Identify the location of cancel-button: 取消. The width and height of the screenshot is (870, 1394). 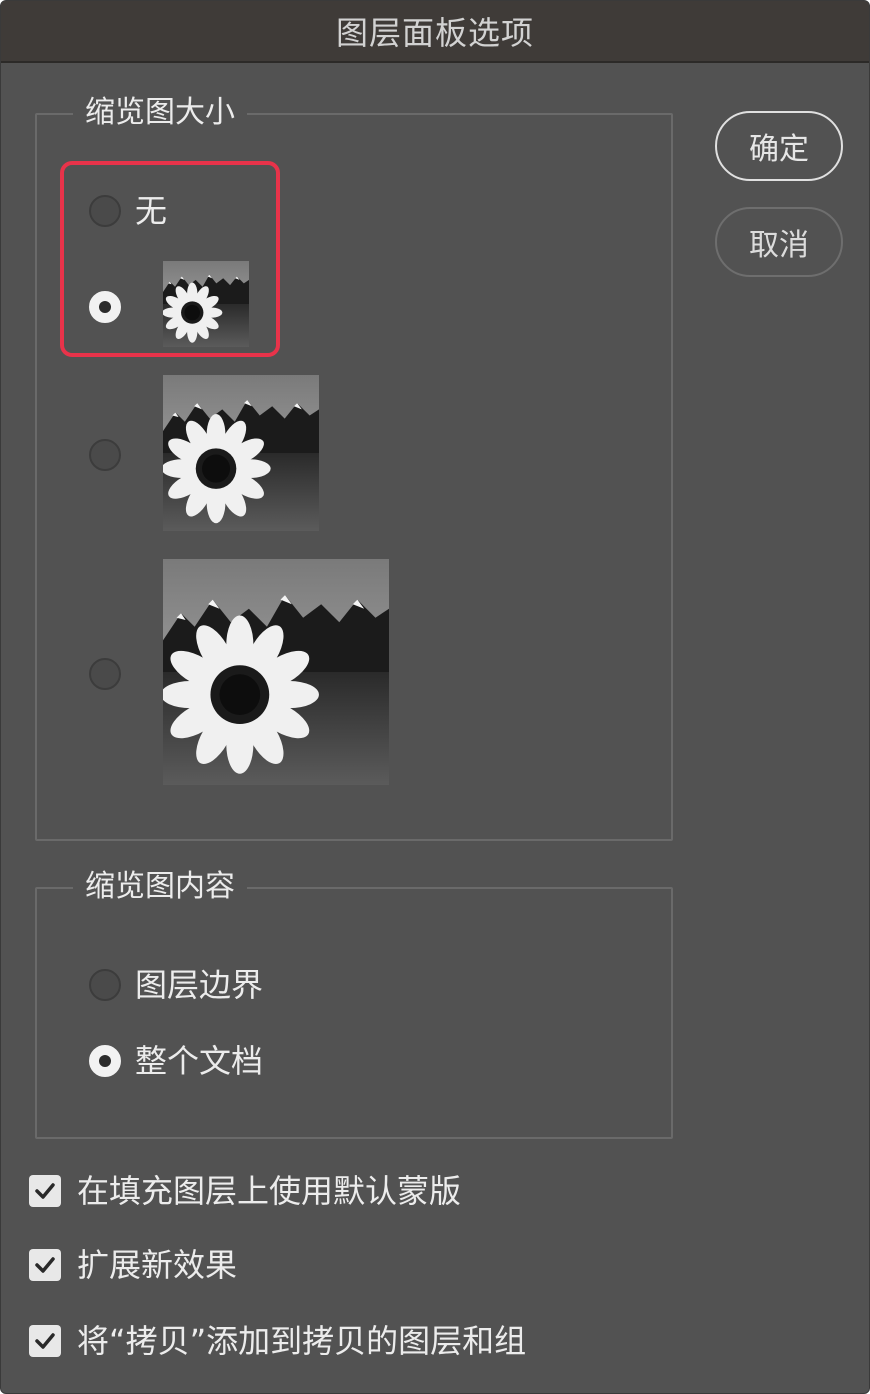
(779, 242).